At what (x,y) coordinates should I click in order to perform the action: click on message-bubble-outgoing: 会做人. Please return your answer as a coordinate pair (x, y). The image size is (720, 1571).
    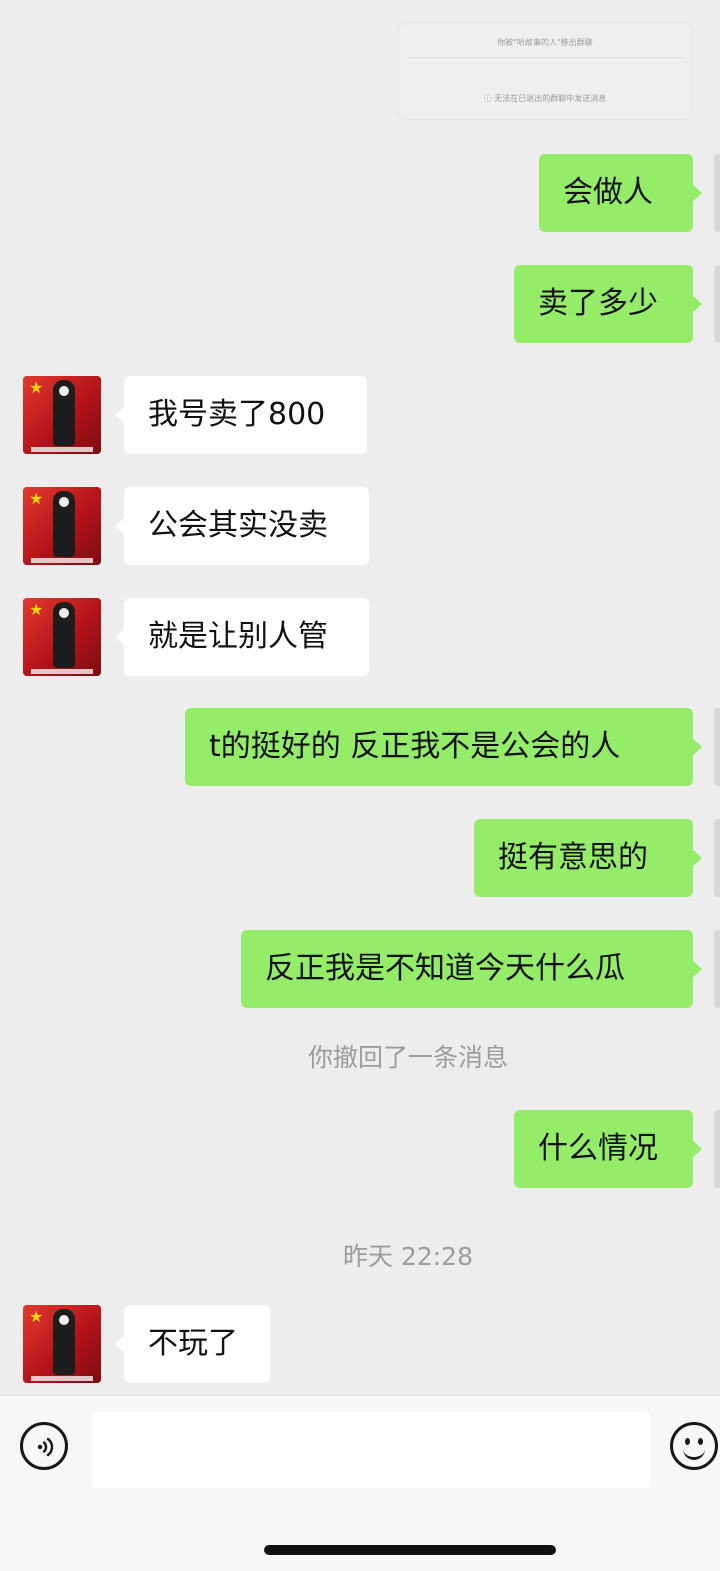
    Looking at the image, I should click on (620, 193).